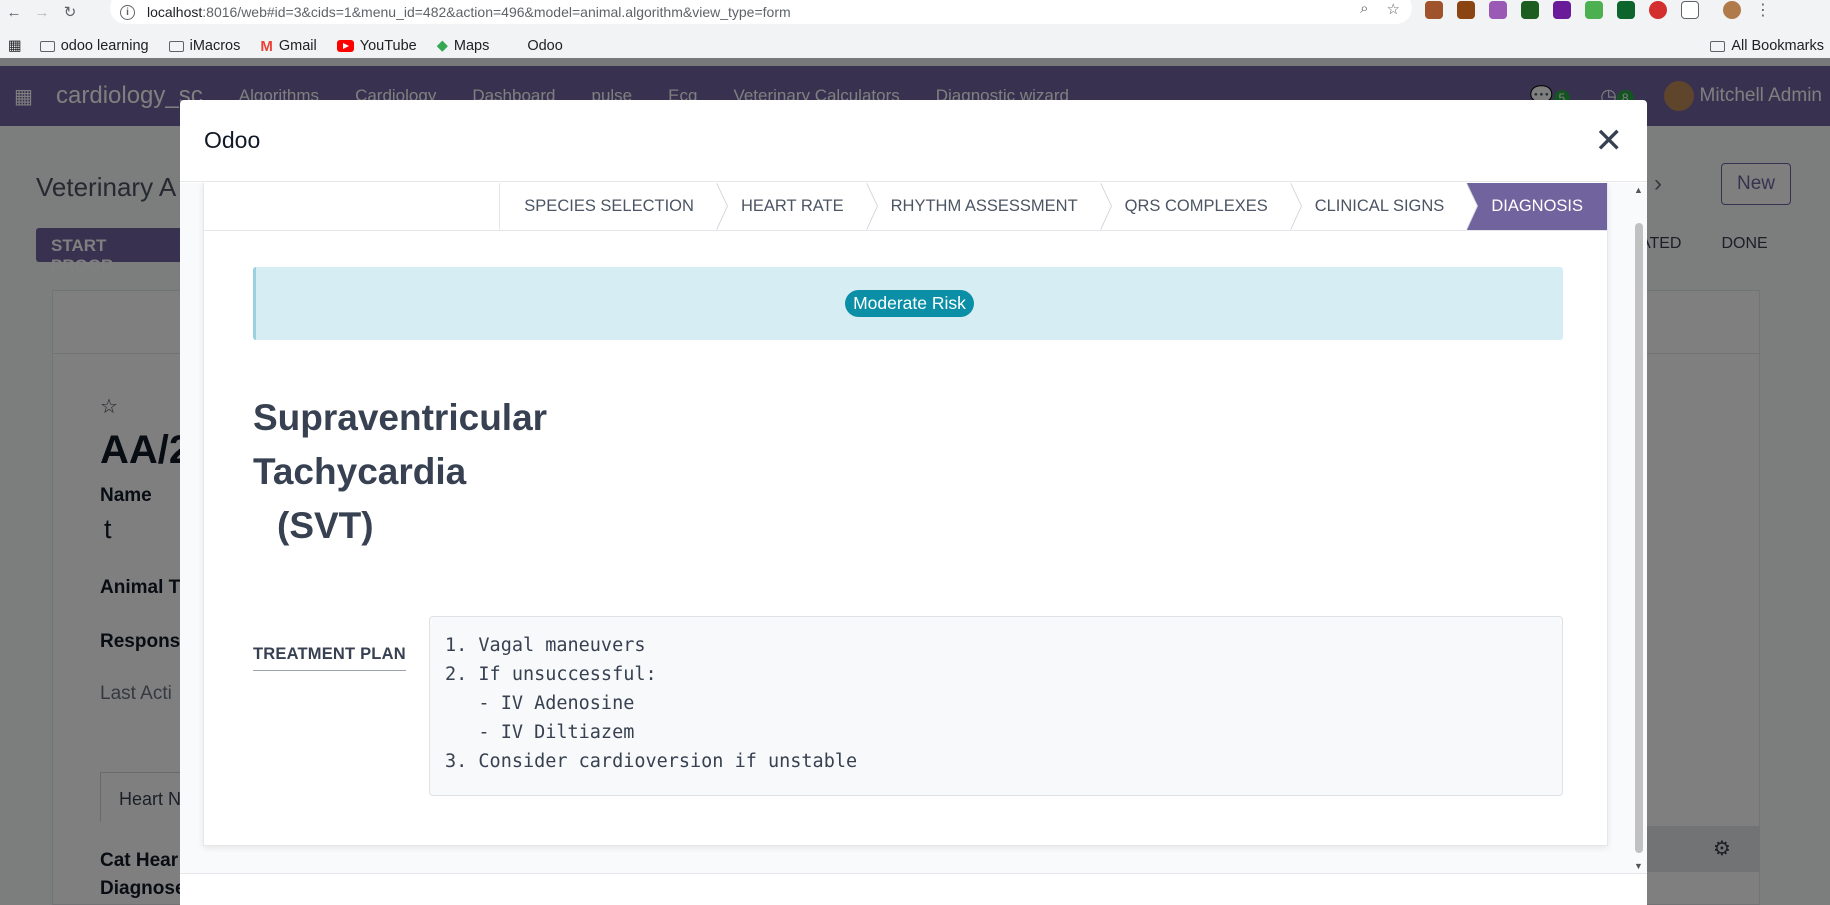  What do you see at coordinates (1767, 46) in the screenshot?
I see `all-bookmarks: All Bookmarks` at bounding box center [1767, 46].